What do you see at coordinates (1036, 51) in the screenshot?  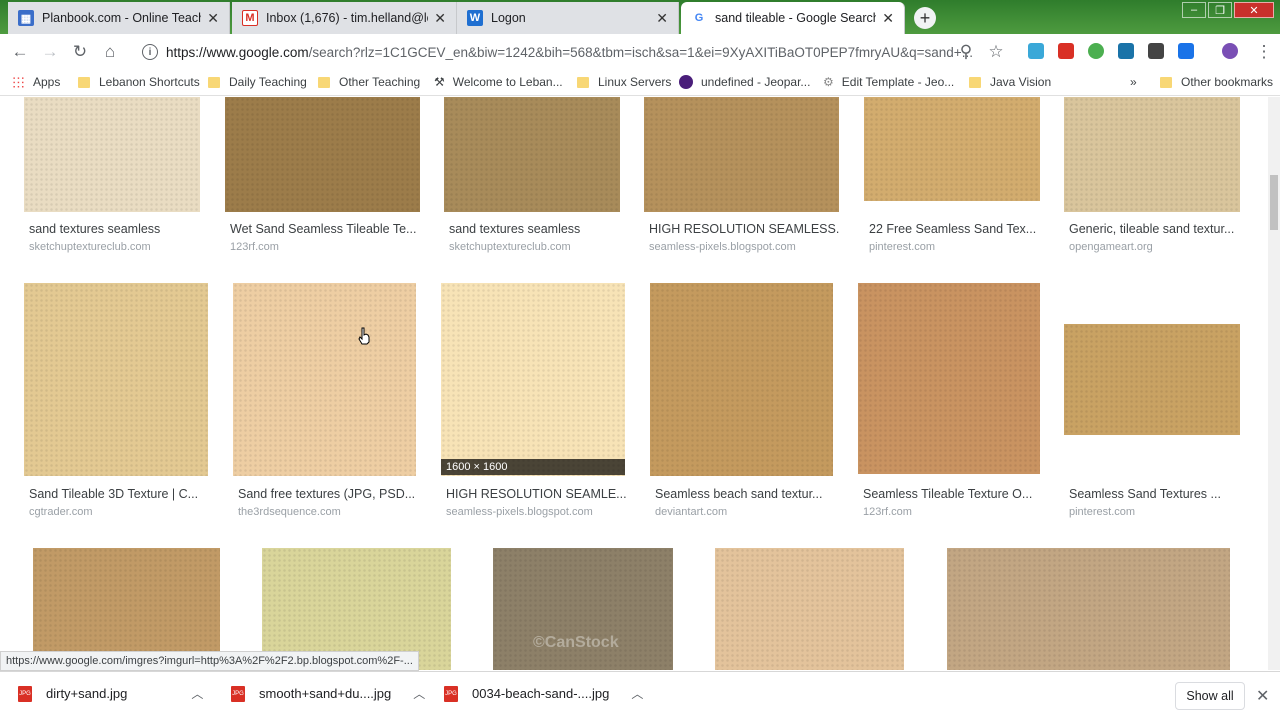 I see `extension-drive-icon` at bounding box center [1036, 51].